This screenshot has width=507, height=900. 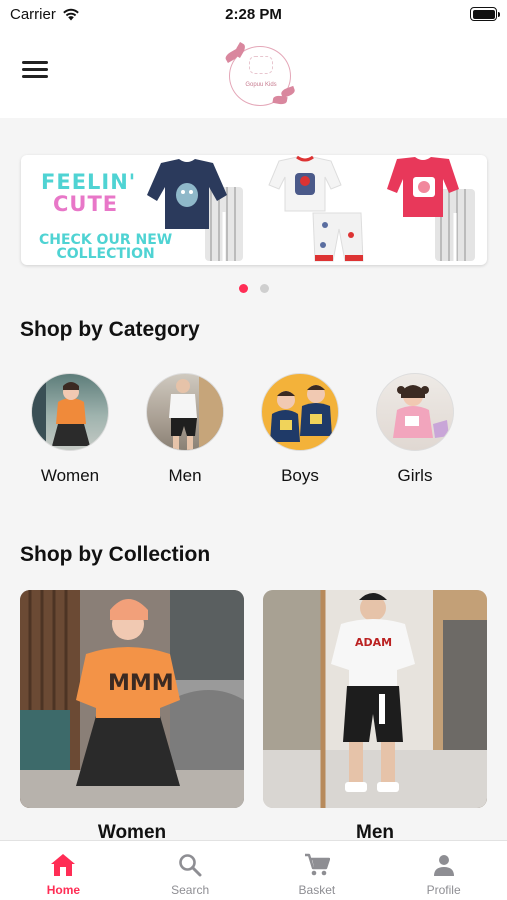 I want to click on tab-basket: Basket, so click(x=317, y=870).